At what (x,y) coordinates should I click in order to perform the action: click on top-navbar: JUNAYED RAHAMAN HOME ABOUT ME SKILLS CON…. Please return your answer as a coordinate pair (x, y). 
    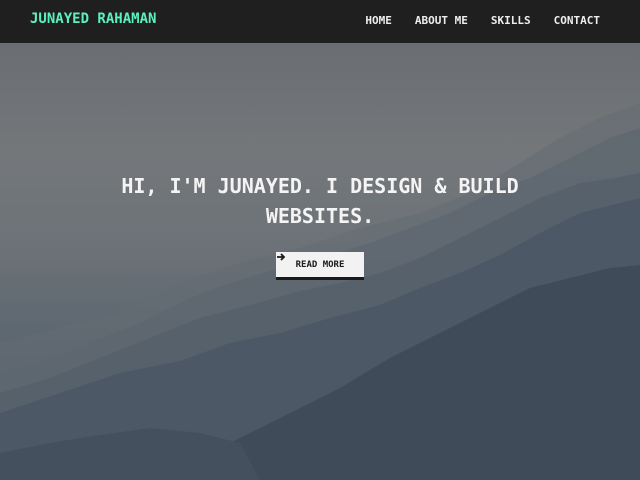
    Looking at the image, I should click on (320, 21).